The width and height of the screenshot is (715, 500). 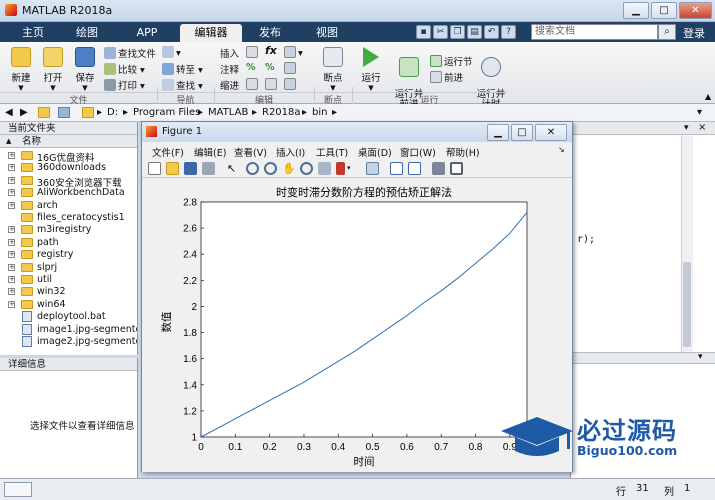 What do you see at coordinates (561, 149) in the screenshot?
I see `dock-icon: ↘` at bounding box center [561, 149].